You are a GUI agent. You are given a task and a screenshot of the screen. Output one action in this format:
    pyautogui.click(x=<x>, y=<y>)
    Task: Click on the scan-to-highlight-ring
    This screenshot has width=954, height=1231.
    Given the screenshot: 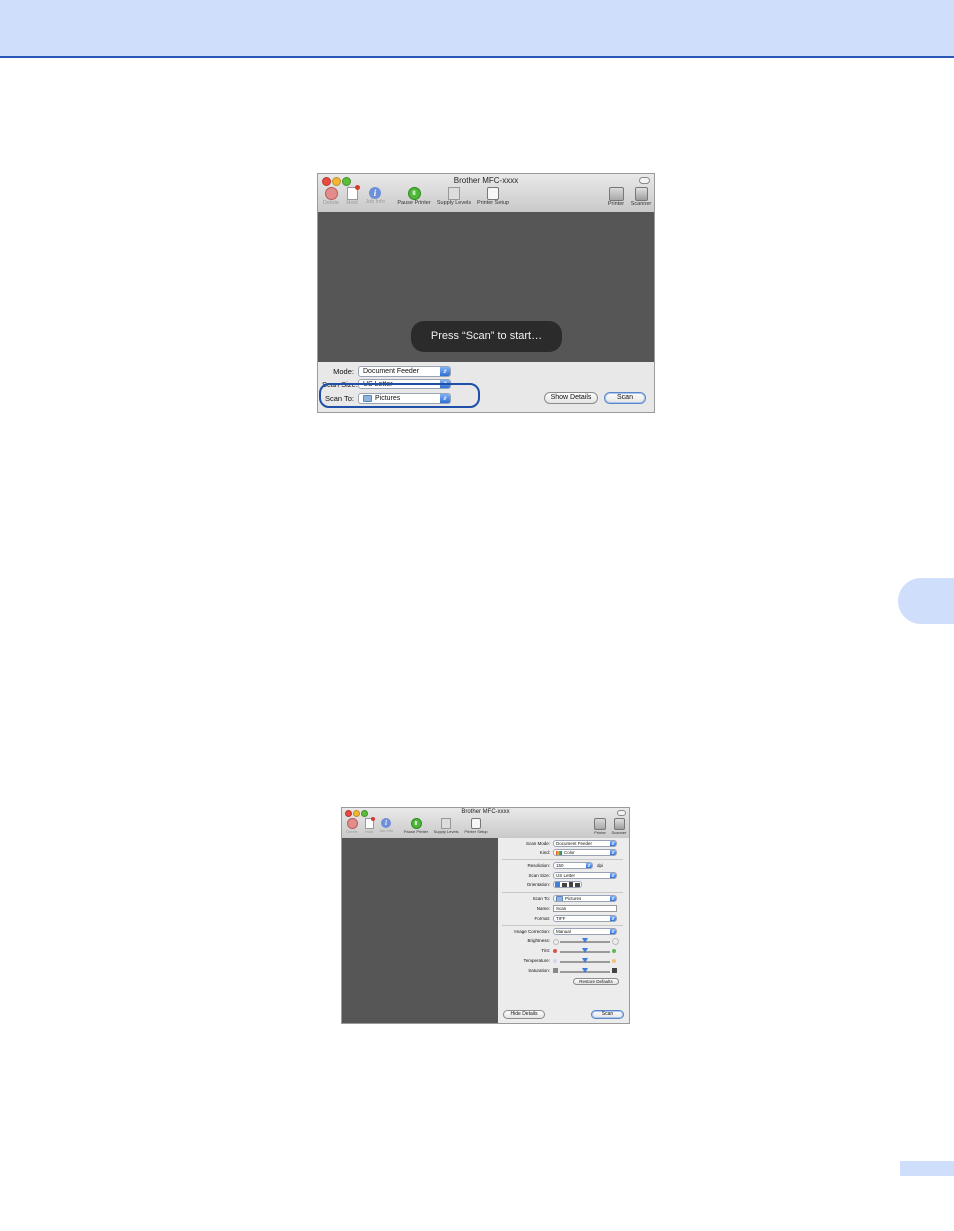 What is the action you would take?
    pyautogui.click(x=399, y=395)
    